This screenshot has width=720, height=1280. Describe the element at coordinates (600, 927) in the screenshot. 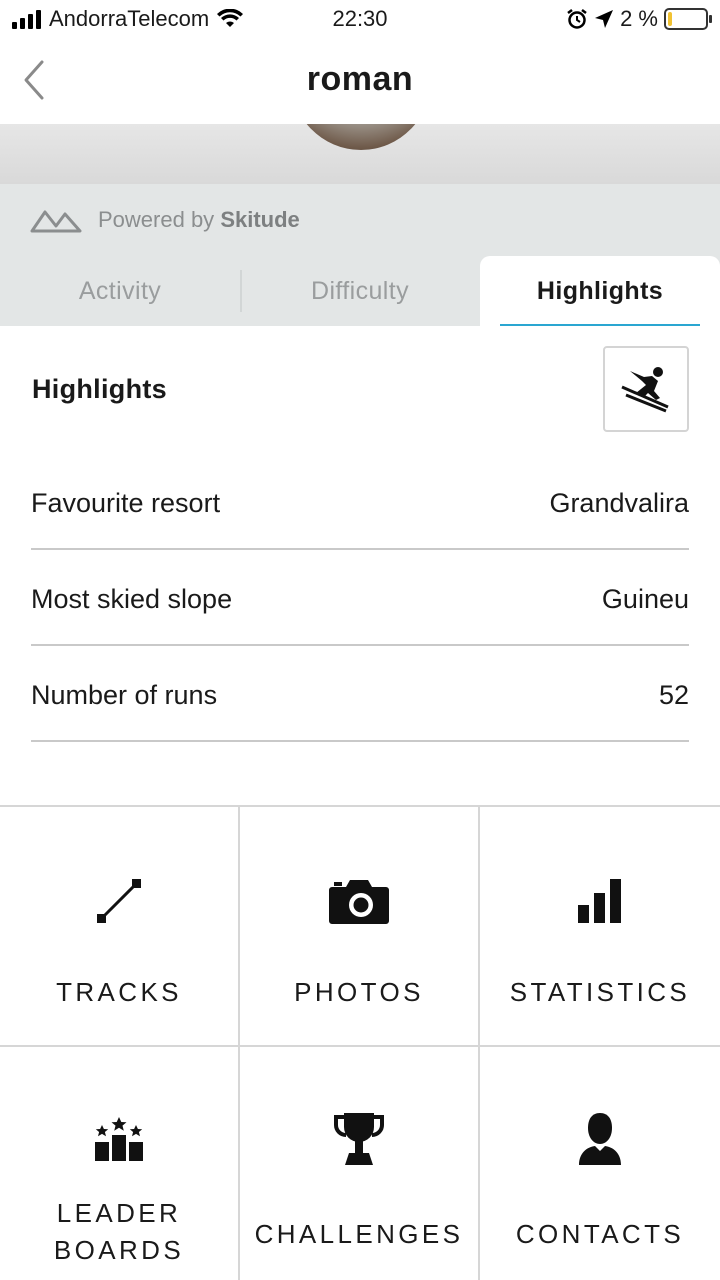

I see `menu-statistics-button: STATISTICS` at that location.